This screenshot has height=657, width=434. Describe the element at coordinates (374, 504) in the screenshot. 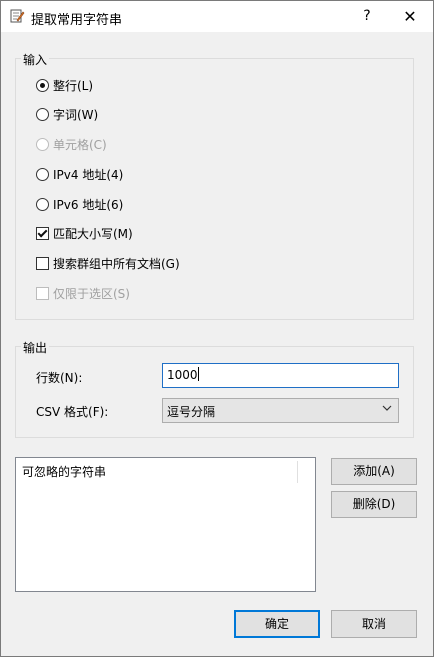

I see `delete-button: 删除(D)` at that location.